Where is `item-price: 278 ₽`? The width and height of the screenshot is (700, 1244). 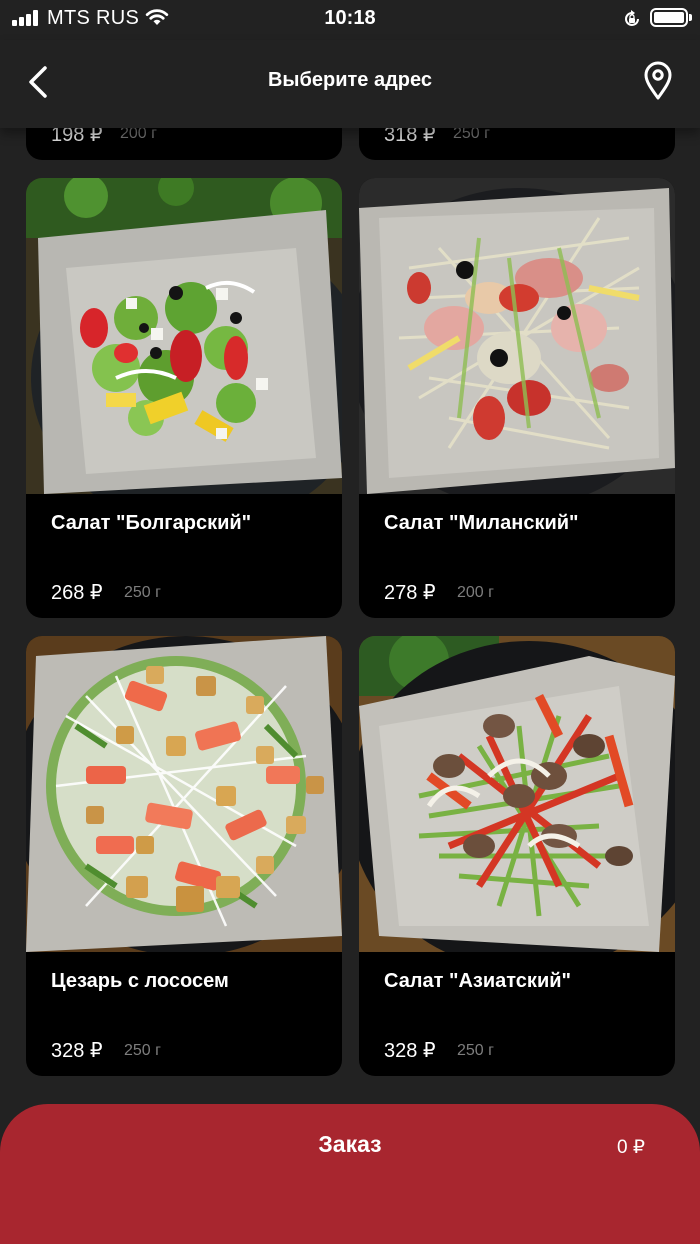
item-price: 278 ₽ is located at coordinates (410, 593).